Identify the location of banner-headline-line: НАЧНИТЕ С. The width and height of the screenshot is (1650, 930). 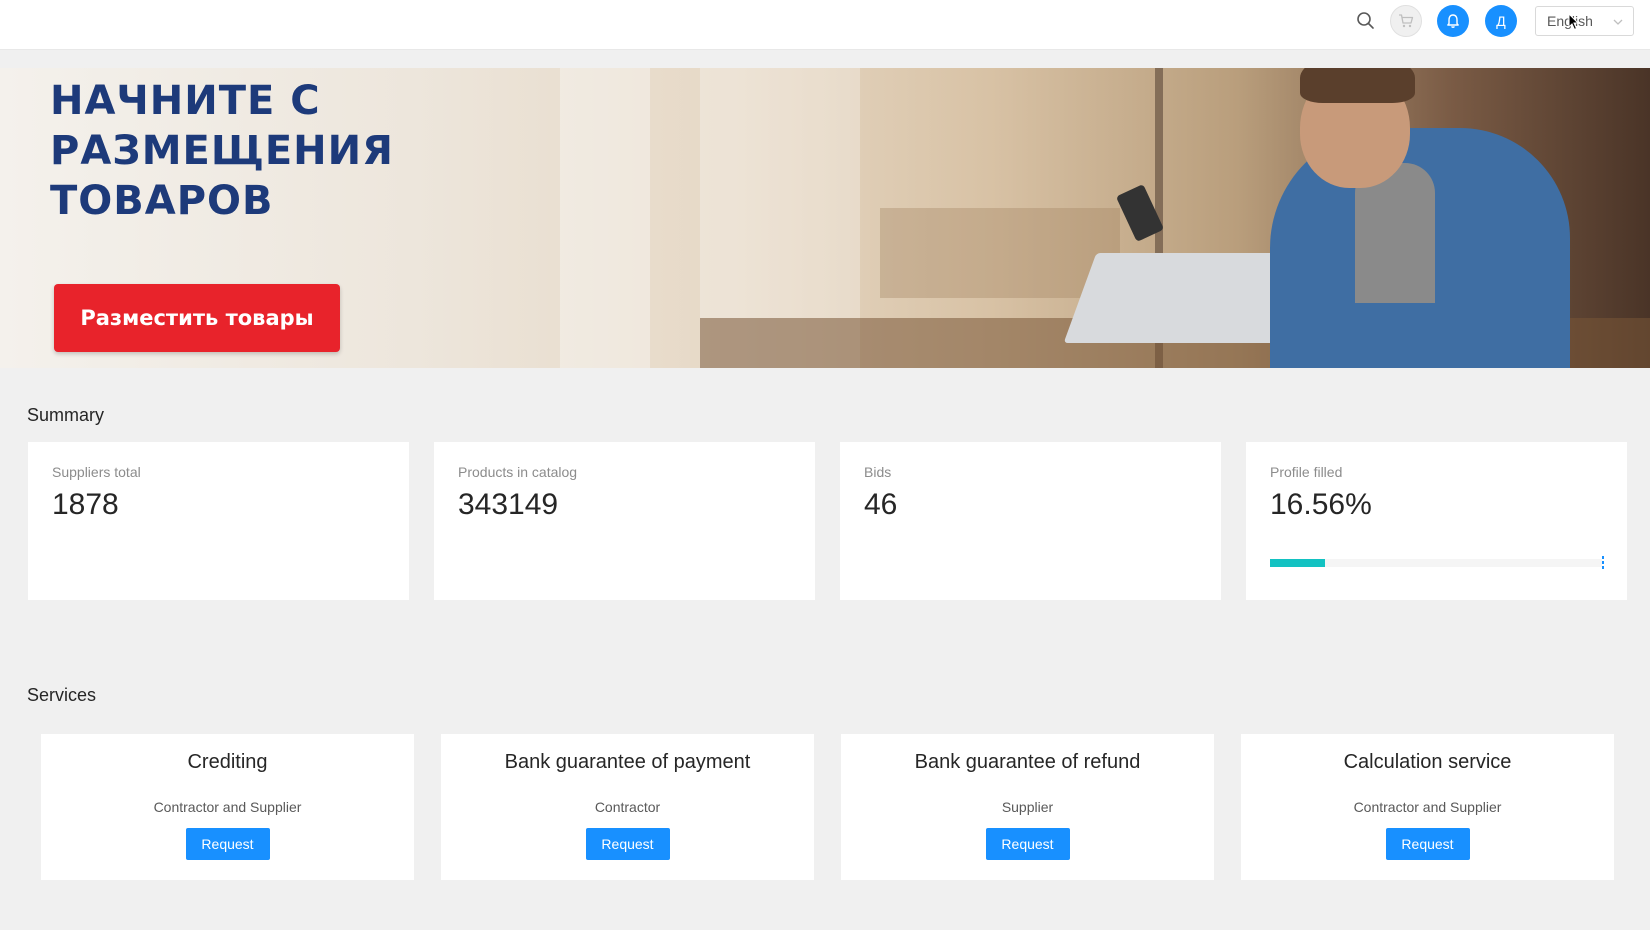
(185, 101).